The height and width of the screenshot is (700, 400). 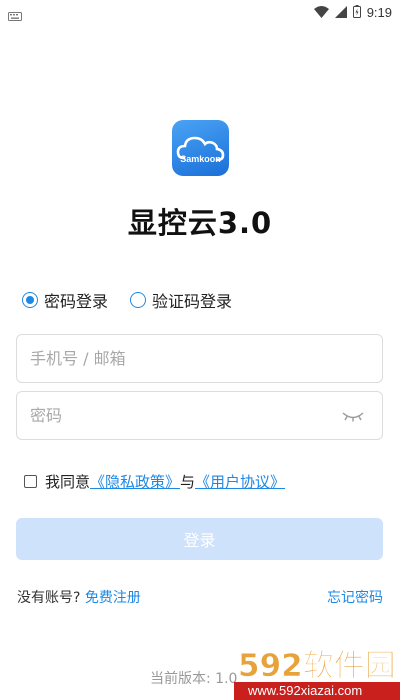 I want to click on radio-selected-icon, so click(x=30, y=300).